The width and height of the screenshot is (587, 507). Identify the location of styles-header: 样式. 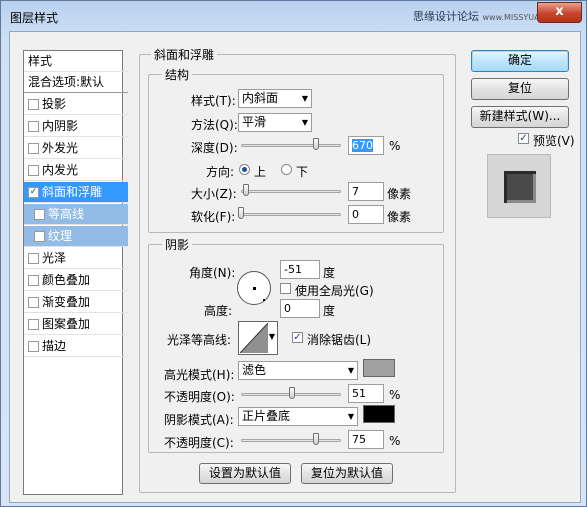
(76, 61).